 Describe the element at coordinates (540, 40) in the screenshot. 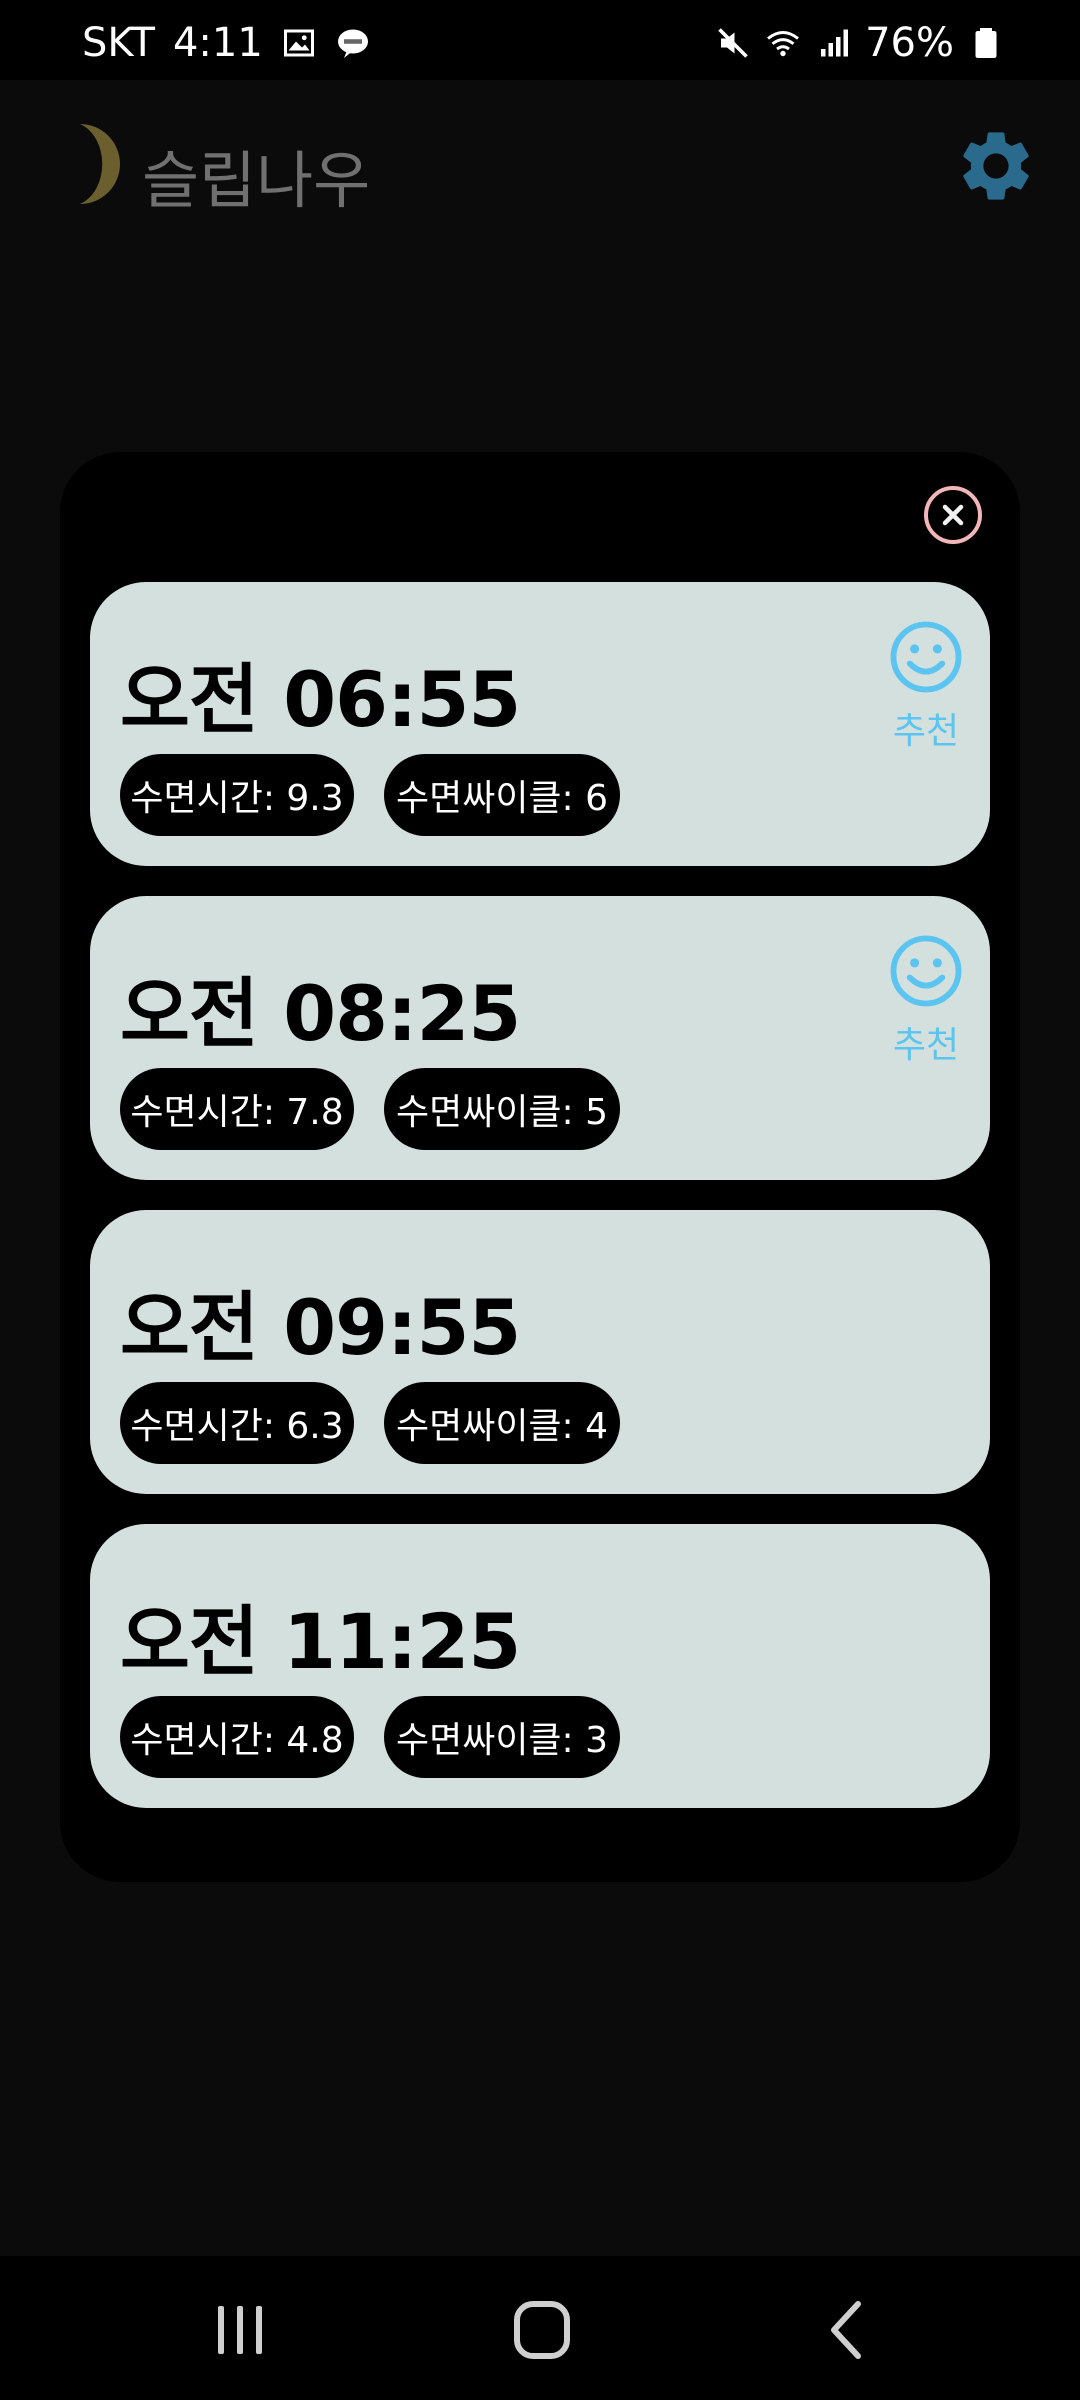

I see `status-bar: SKT 4:11 76%` at that location.